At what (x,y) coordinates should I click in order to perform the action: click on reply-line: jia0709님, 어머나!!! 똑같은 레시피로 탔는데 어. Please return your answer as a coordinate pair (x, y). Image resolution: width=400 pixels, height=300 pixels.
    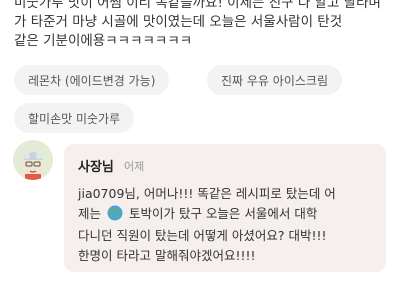
    Looking at the image, I should click on (207, 193).